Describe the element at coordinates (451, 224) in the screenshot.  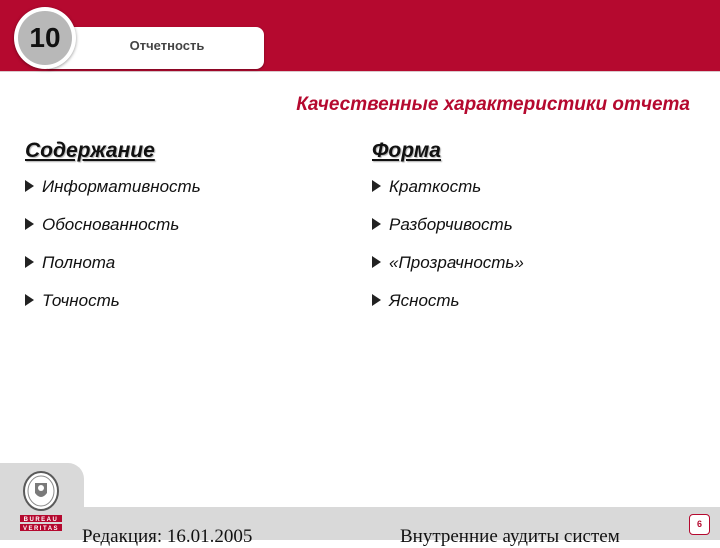
I see `list-item-label: Разборчивость` at that location.